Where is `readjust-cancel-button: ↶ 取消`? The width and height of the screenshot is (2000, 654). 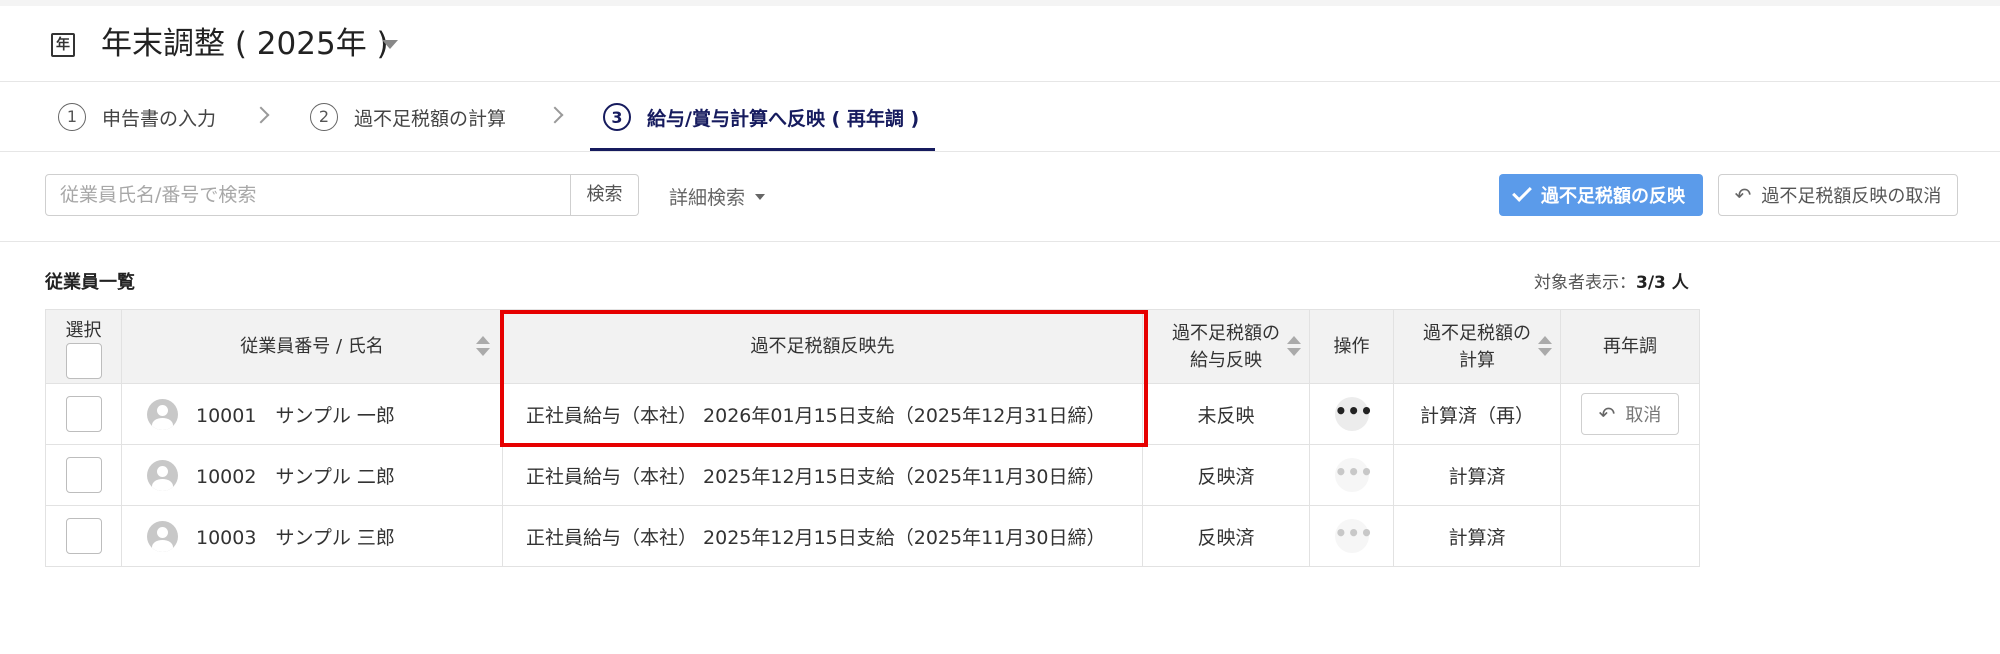
readjust-cancel-button: ↶ 取消 is located at coordinates (1630, 414).